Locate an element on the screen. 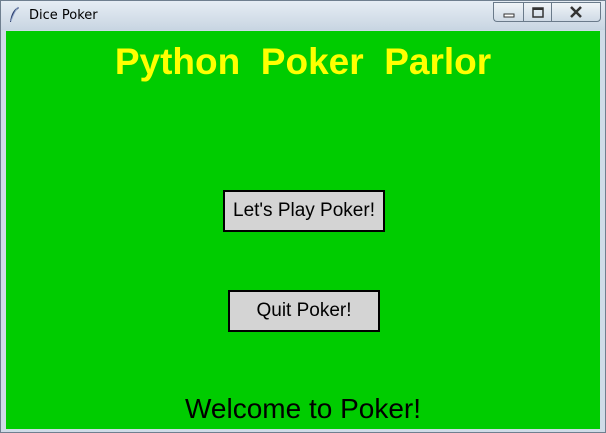 The height and width of the screenshot is (433, 606). feather-icon is located at coordinates (14, 15).